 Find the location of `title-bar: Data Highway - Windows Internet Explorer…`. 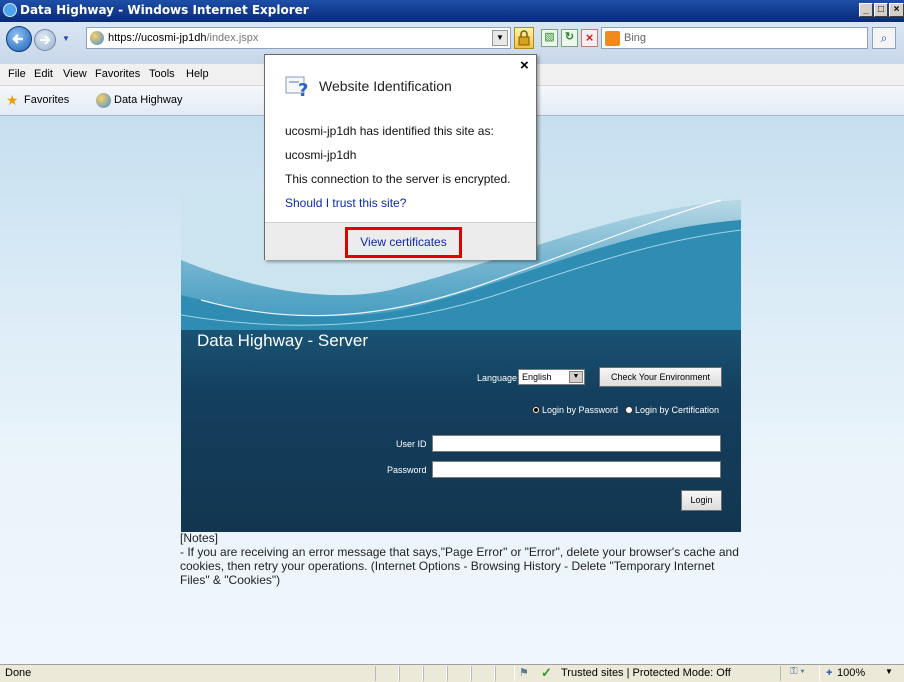

title-bar: Data Highway - Windows Internet Explorer… is located at coordinates (452, 11).